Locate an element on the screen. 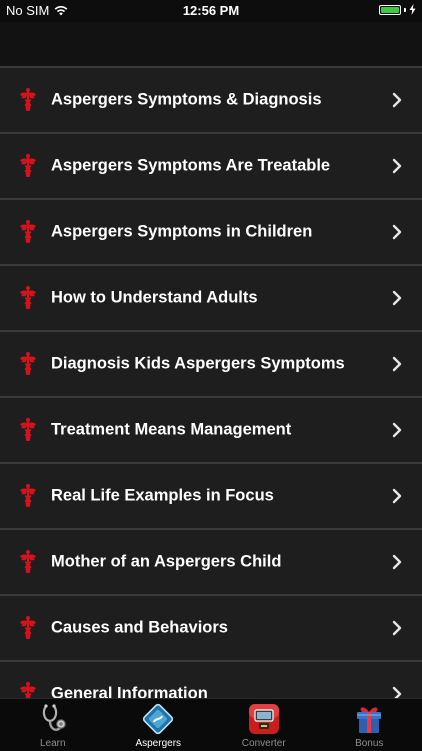 The height and width of the screenshot is (751, 422). list-item-label: Treatment Means Management is located at coordinates (171, 430).